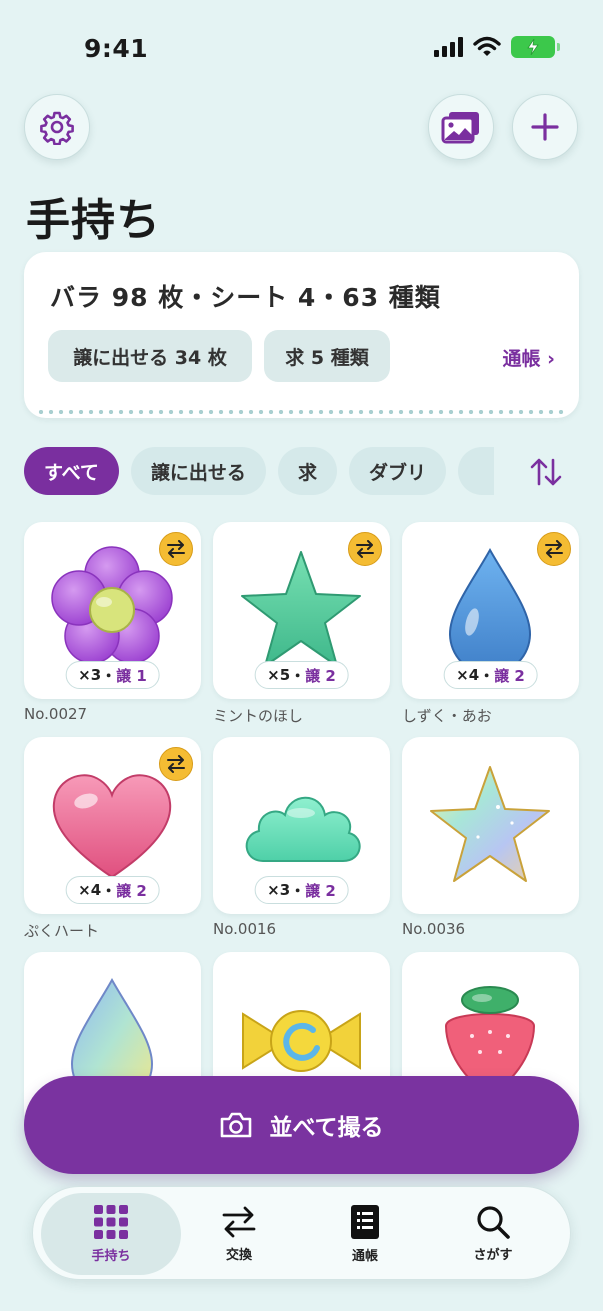 The image size is (603, 1311). What do you see at coordinates (326, 1128) in the screenshot?
I see `shoot-button-label: 並べて撮る` at bounding box center [326, 1128].